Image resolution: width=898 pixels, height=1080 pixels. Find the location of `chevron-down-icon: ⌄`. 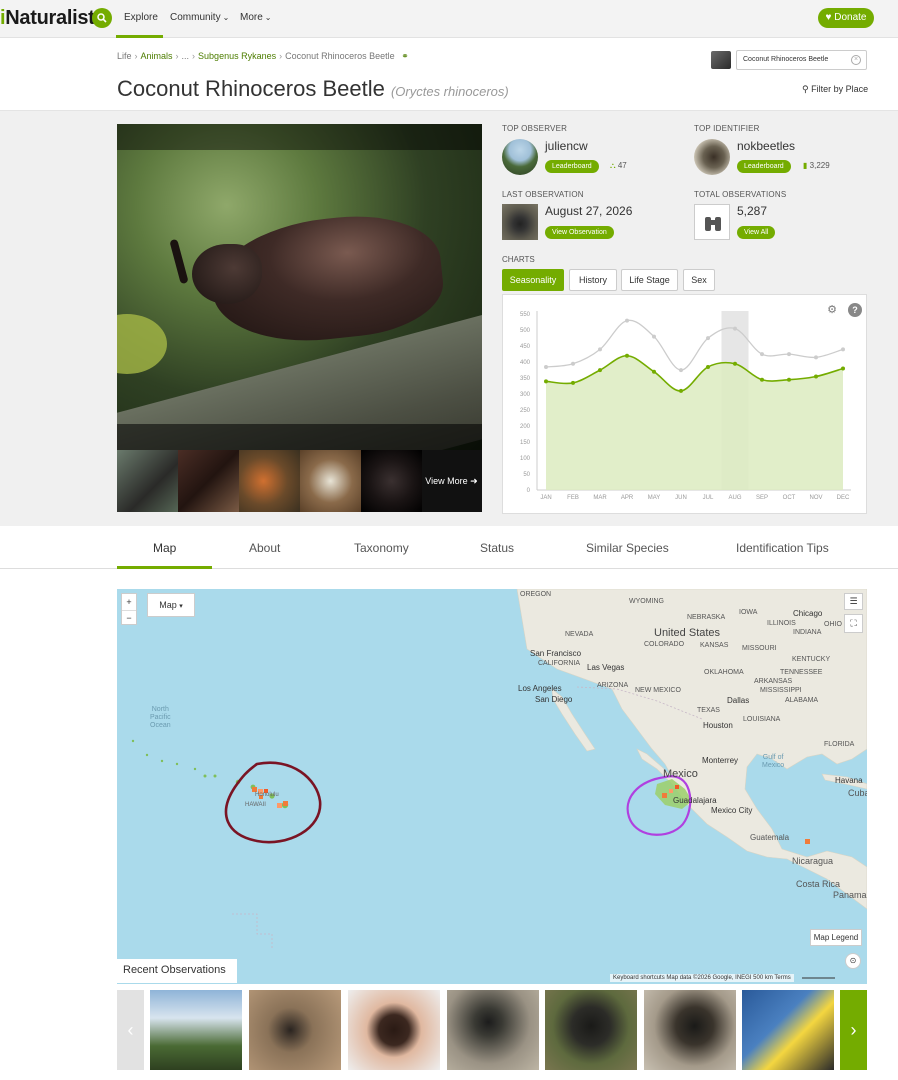

chevron-down-icon: ⌄ is located at coordinates (226, 17).